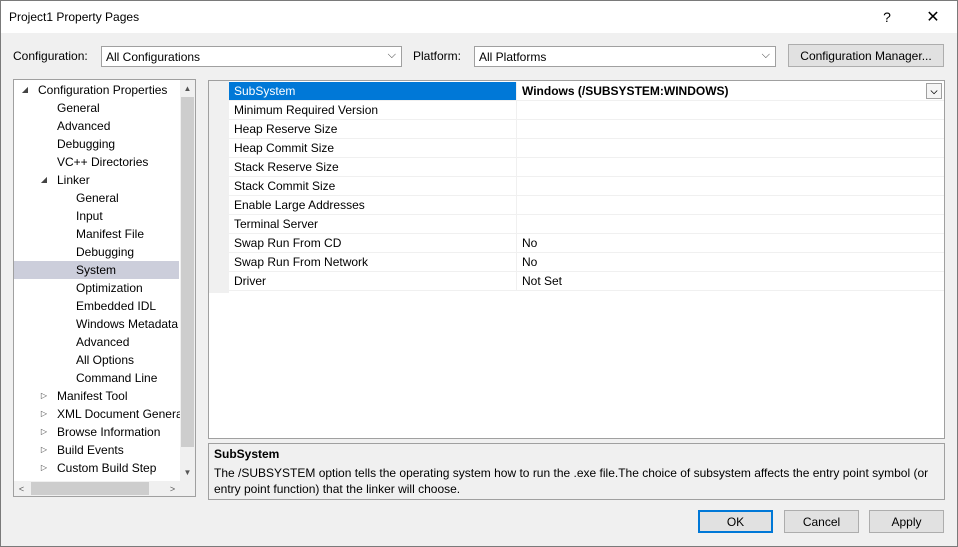 Image resolution: width=958 pixels, height=547 pixels. What do you see at coordinates (373, 205) in the screenshot?
I see `property-name: Enable Large Addresses` at bounding box center [373, 205].